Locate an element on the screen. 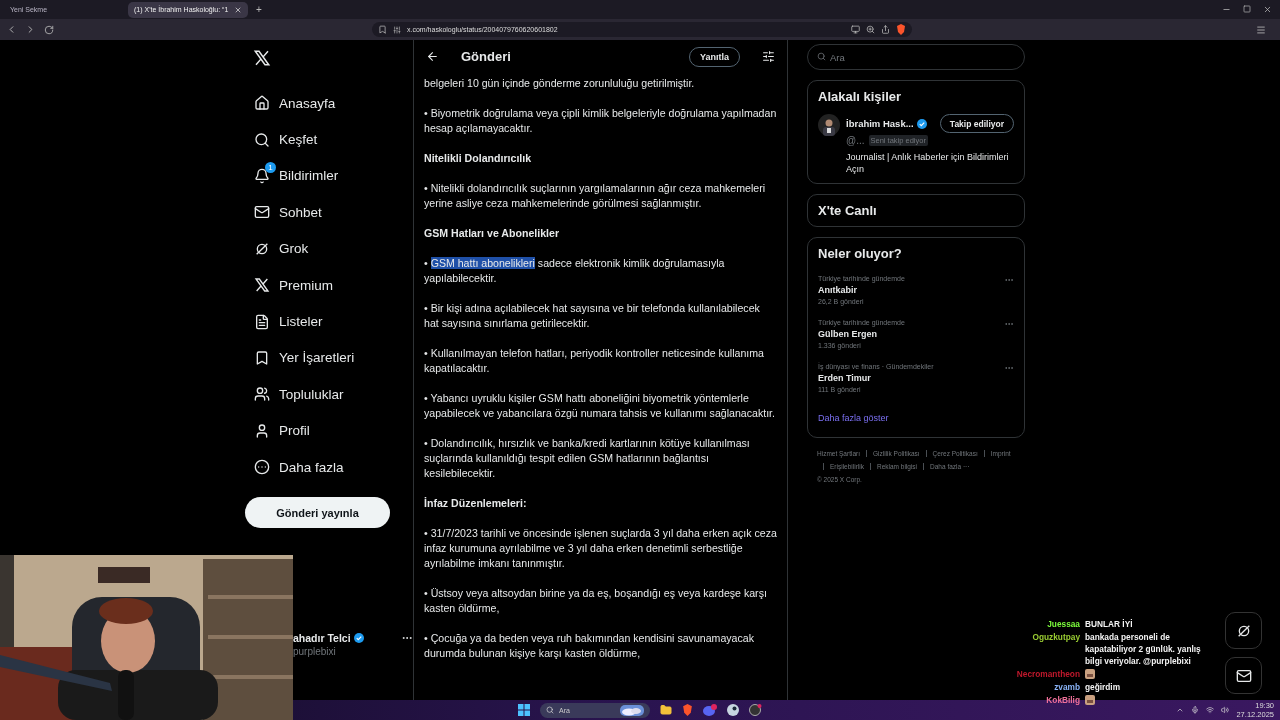  search-field: Ara is located at coordinates (916, 57).